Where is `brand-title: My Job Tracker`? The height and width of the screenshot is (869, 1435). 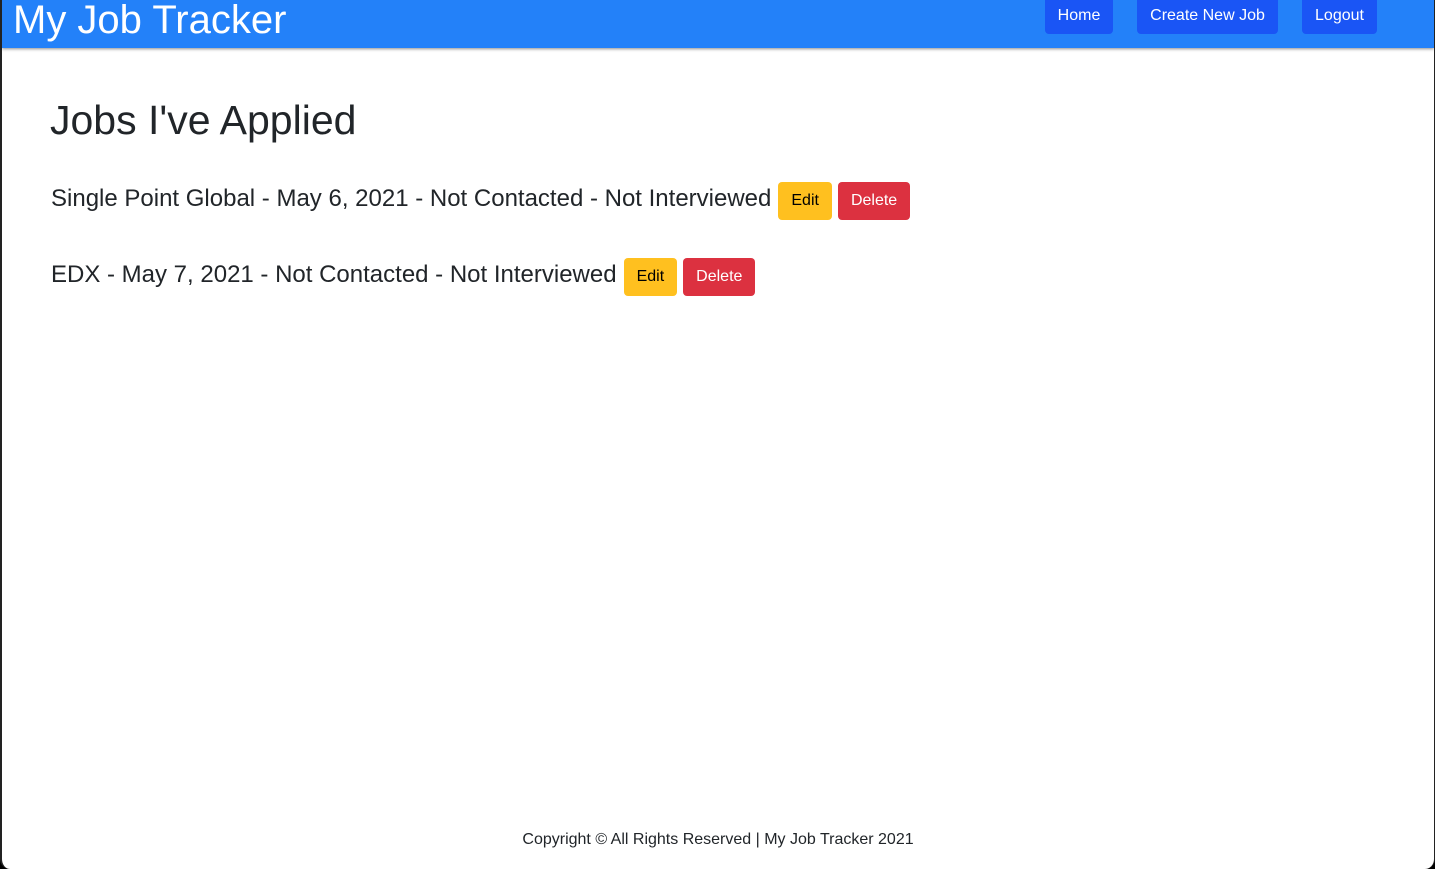
brand-title: My Job Tracker is located at coordinates (149, 21).